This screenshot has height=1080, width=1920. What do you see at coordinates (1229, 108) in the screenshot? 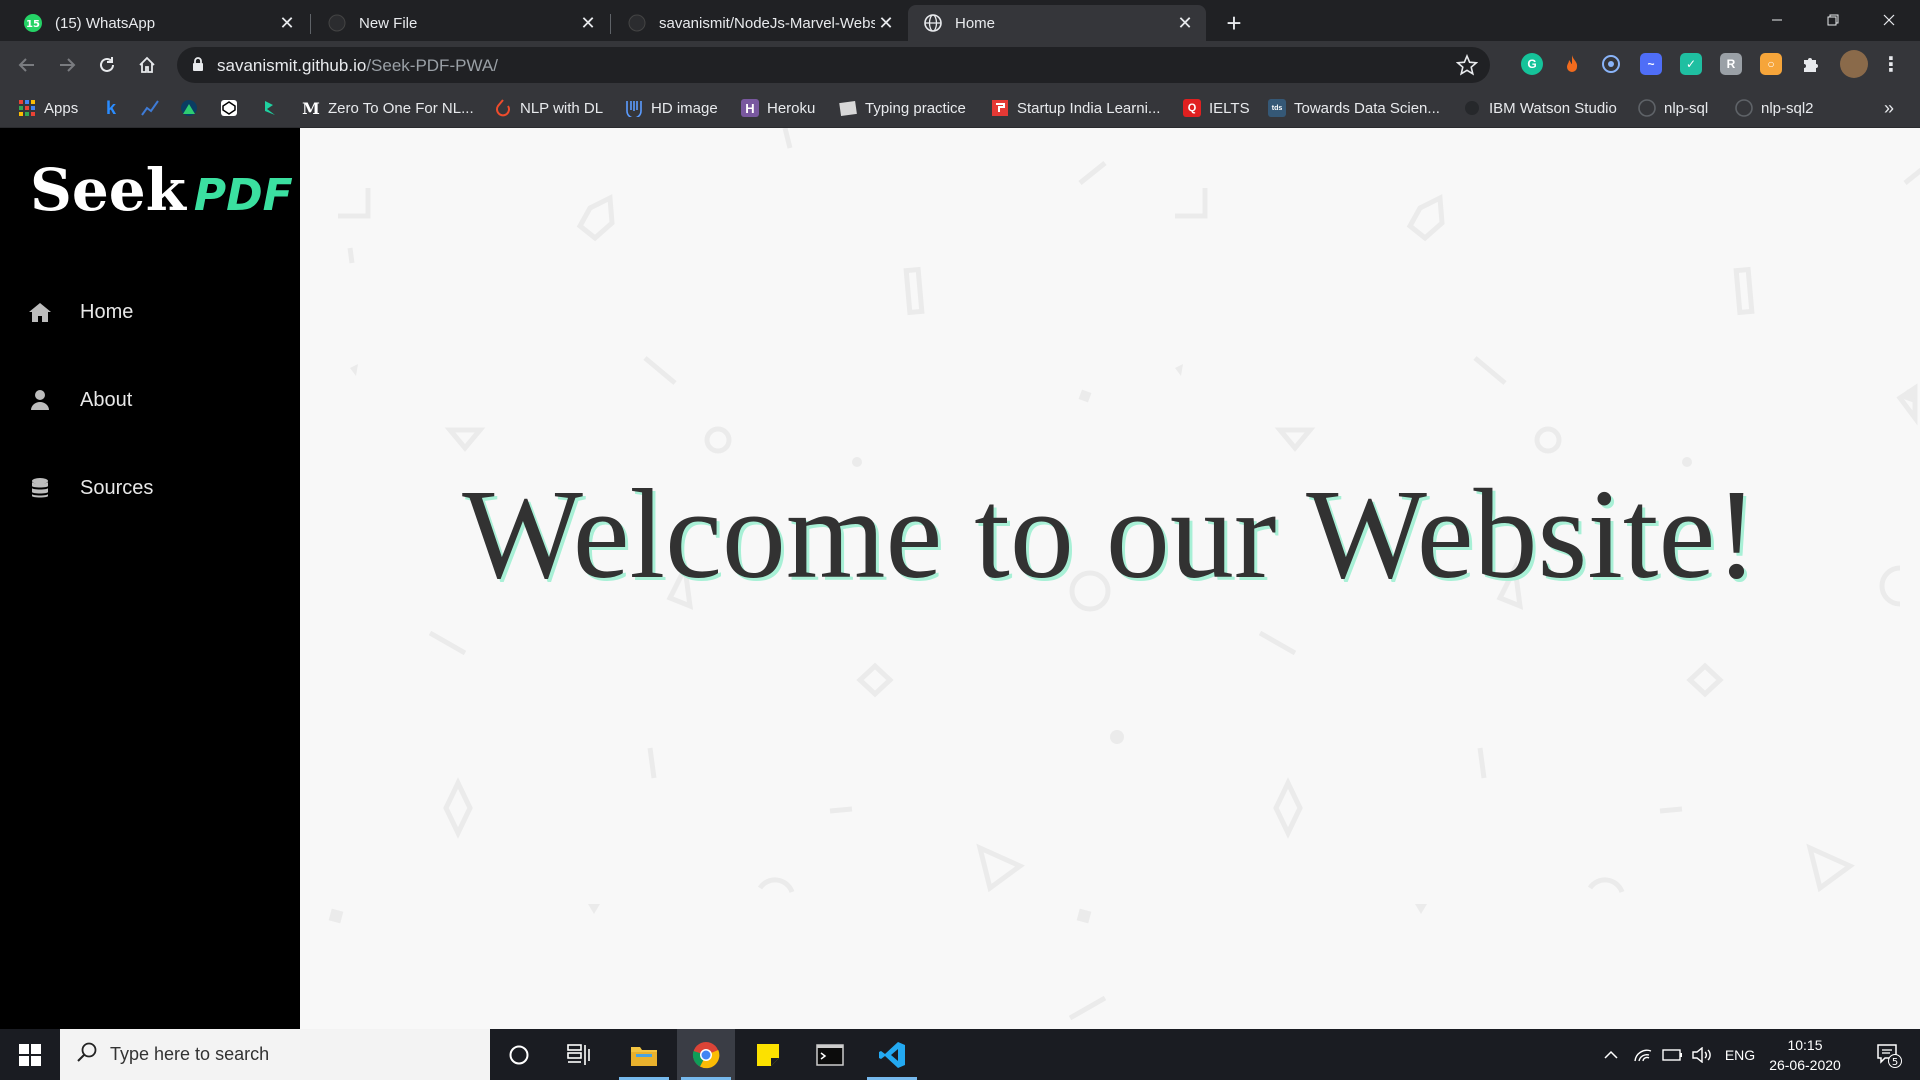
I see `bookmark-label: IELTS` at bounding box center [1229, 108].